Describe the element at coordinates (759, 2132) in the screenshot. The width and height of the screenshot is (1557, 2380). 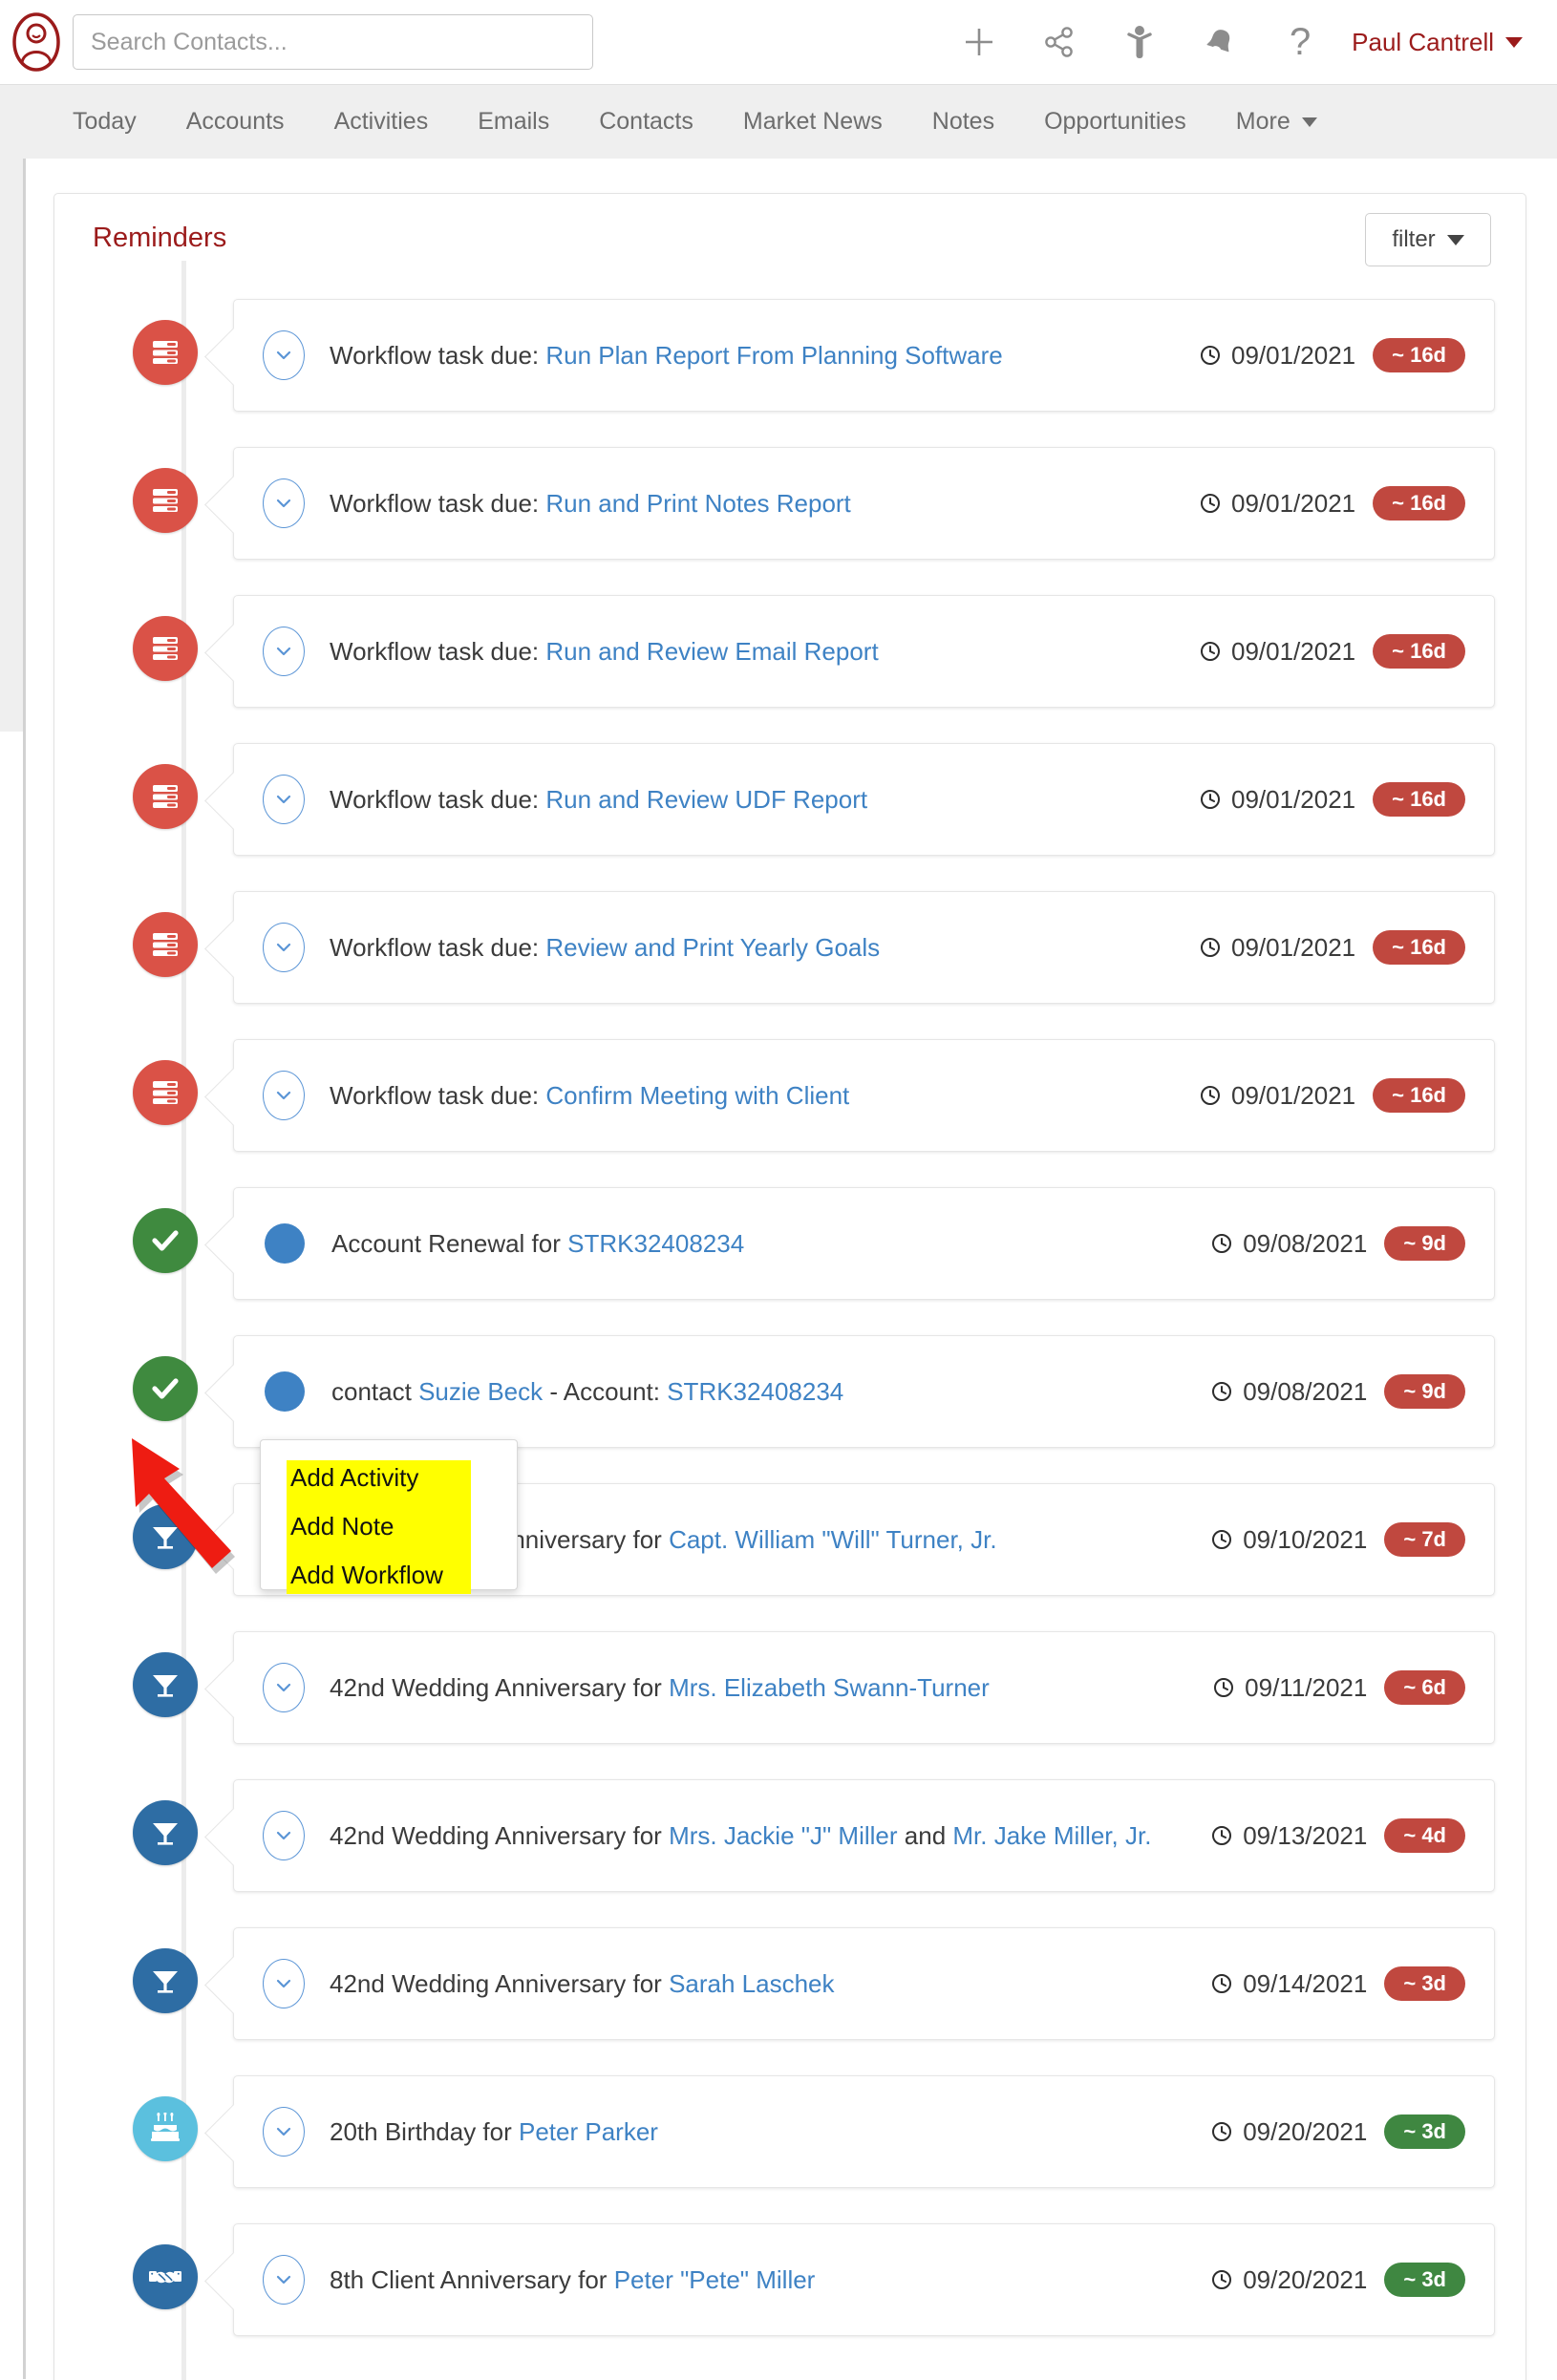
I see `reminder-text: 20th Birthday for Peter Parker` at that location.